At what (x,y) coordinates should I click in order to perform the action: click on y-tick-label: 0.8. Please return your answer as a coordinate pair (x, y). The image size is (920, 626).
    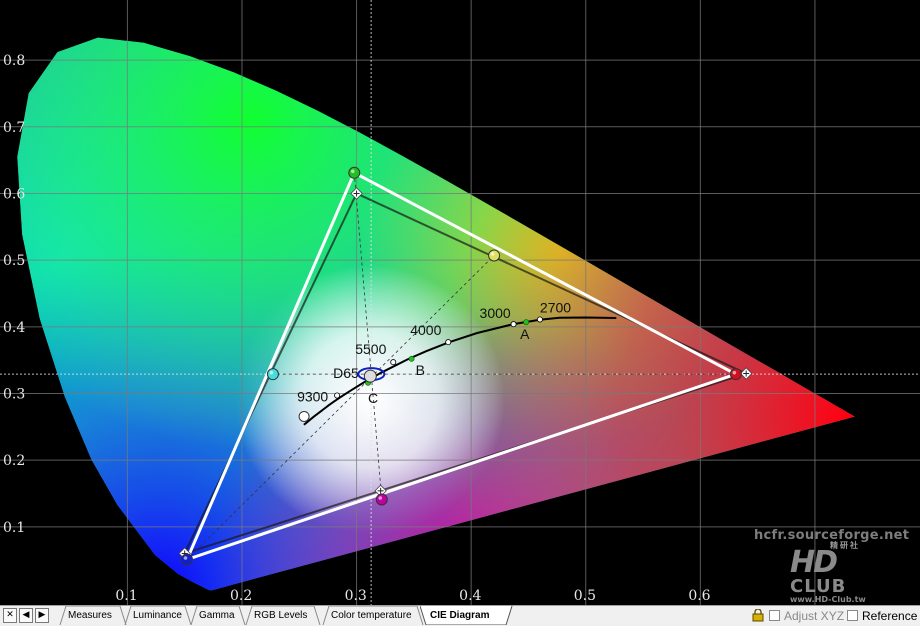
    Looking at the image, I should click on (14, 61).